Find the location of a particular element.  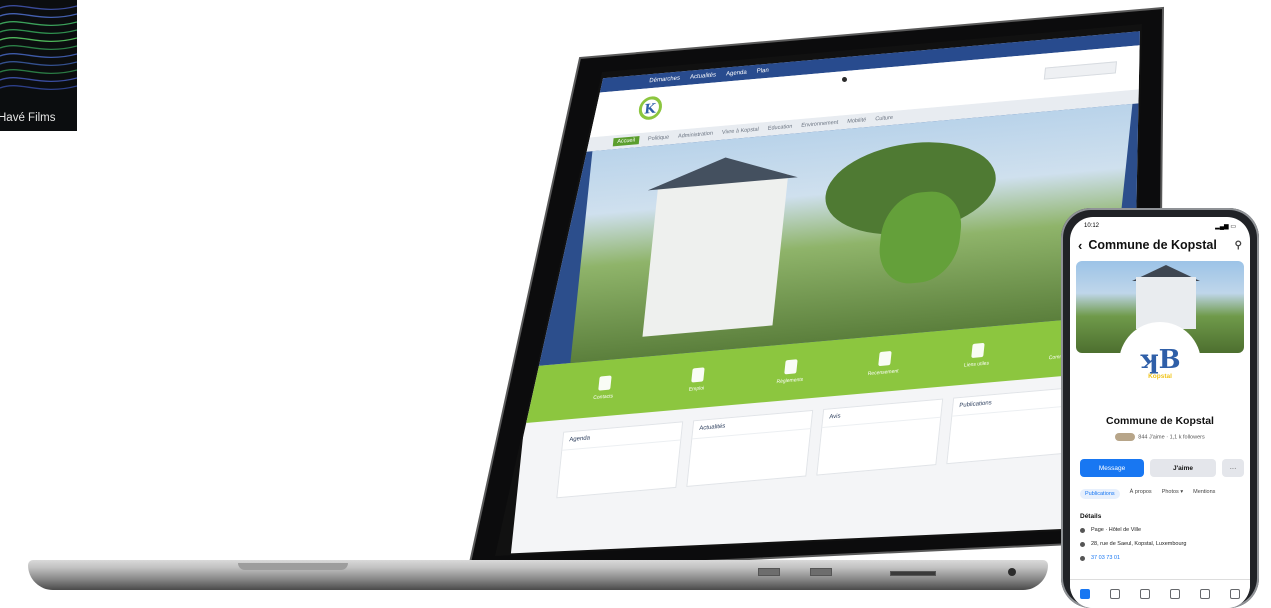

signal-battery-icon: ▂▄▆ ▭ is located at coordinates (1225, 227).